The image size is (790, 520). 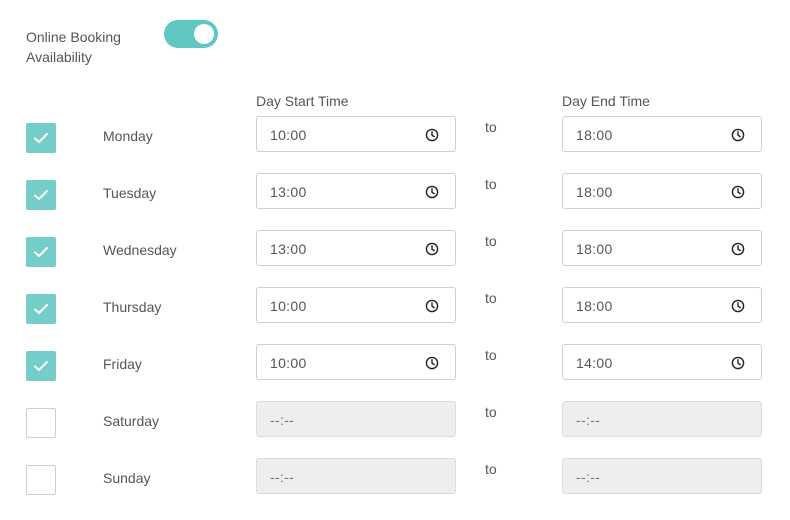 What do you see at coordinates (41, 252) in the screenshot?
I see `wednesday-checkbox` at bounding box center [41, 252].